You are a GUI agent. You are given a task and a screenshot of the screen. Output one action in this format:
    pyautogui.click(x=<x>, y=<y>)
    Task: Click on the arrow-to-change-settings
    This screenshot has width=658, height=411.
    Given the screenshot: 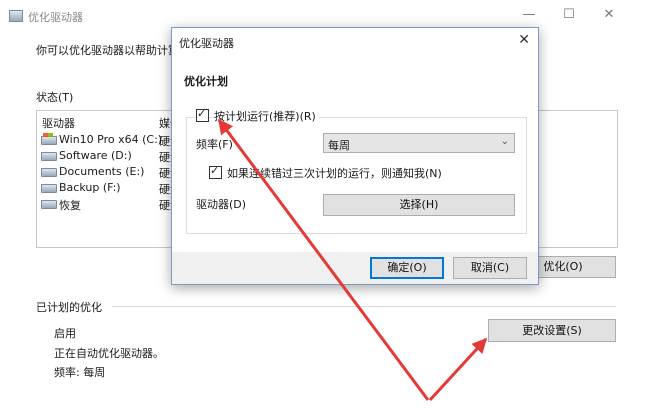 What is the action you would take?
    pyautogui.click(x=458, y=369)
    